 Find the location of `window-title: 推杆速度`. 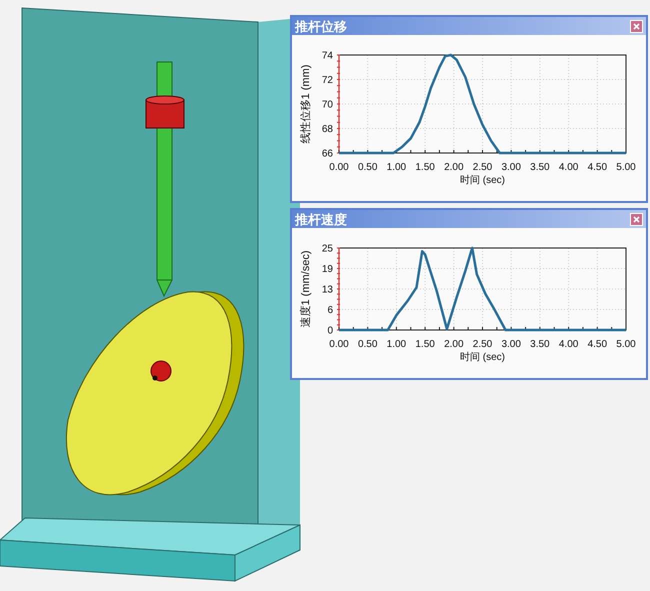

window-title: 推杆速度 is located at coordinates (321, 219).